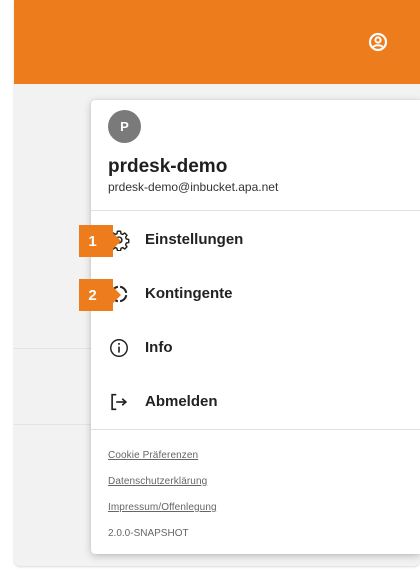 This screenshot has width=420, height=574. What do you see at coordinates (194, 239) in the screenshot?
I see `menu-item-label: Einstellungen` at bounding box center [194, 239].